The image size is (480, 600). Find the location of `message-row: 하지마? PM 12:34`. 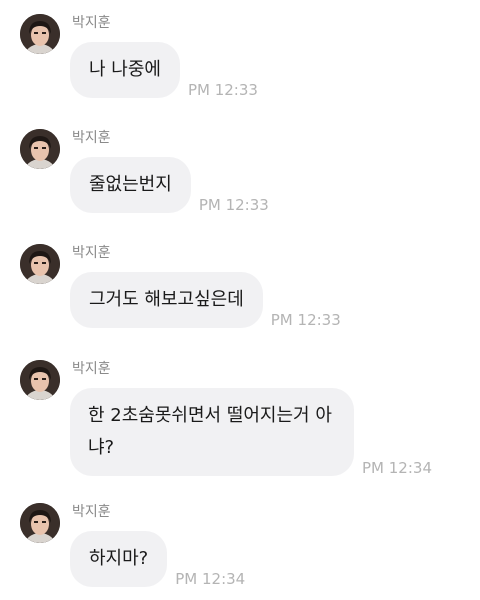

message-row: 하지마? PM 12:34 is located at coordinates (157, 559).